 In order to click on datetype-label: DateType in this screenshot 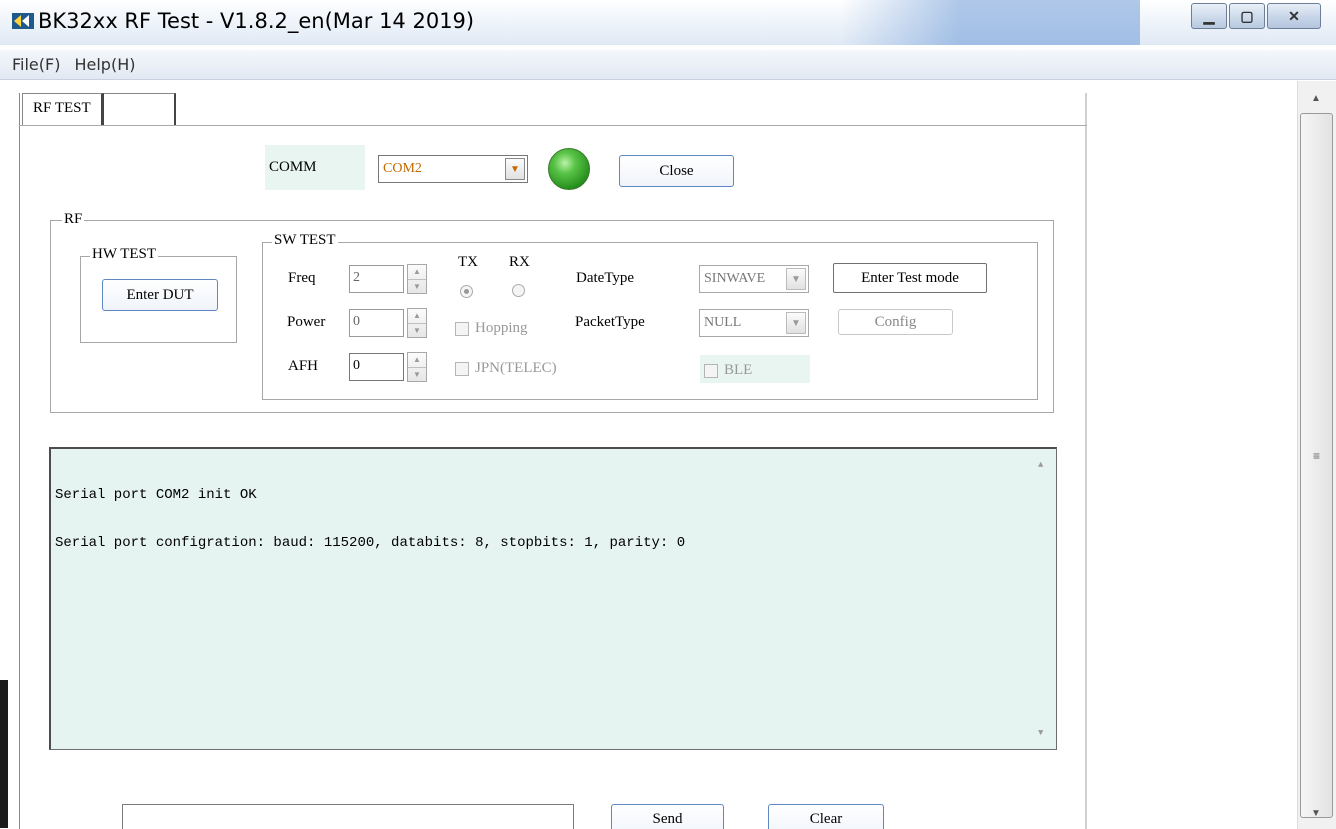, I will do `click(605, 278)`.